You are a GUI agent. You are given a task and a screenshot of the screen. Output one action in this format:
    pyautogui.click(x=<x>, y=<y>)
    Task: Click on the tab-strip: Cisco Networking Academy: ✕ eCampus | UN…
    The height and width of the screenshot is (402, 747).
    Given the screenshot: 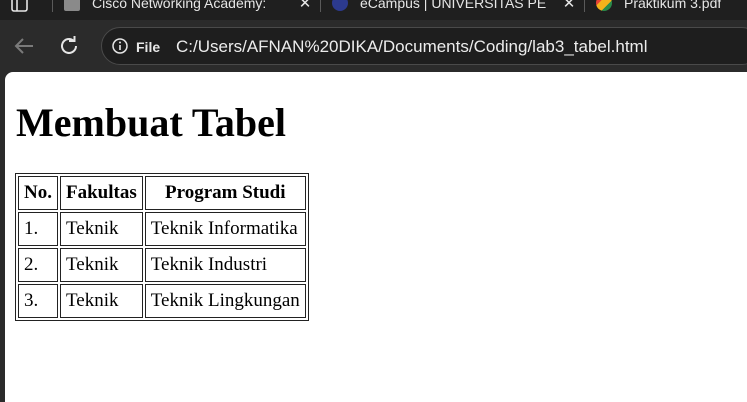 What is the action you would take?
    pyautogui.click(x=373, y=10)
    